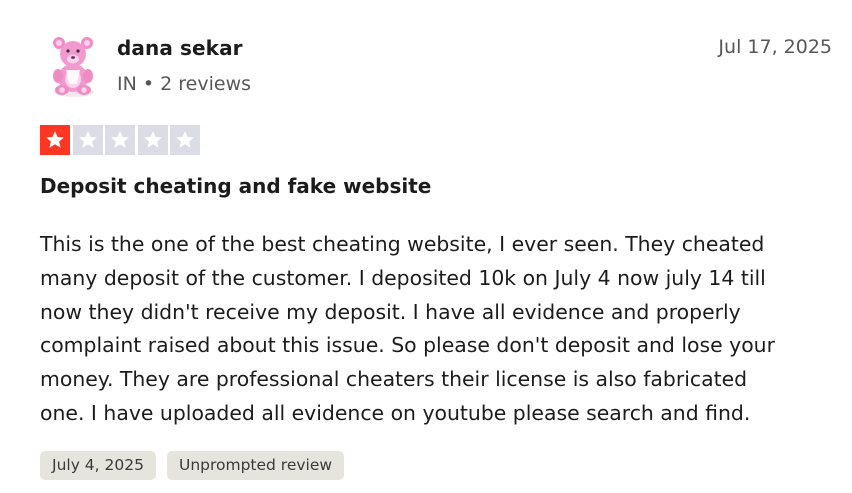 The width and height of the screenshot is (852, 493). What do you see at coordinates (98, 465) in the screenshot?
I see `experience-date-badge: July 4, 2025` at bounding box center [98, 465].